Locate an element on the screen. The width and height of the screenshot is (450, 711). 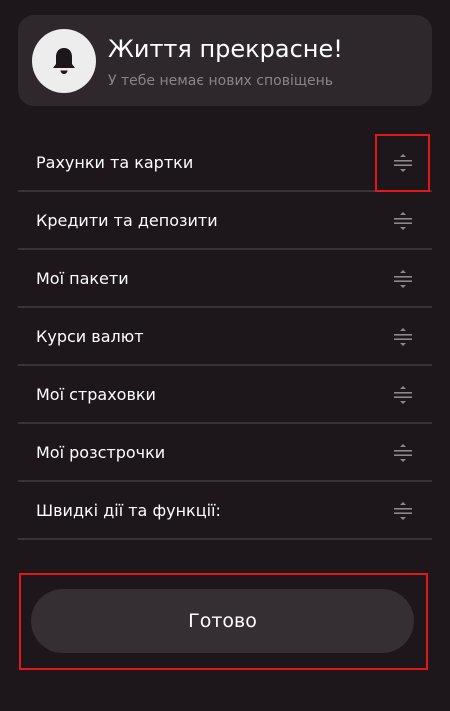
list-item-label: Мої страховки is located at coordinates (96, 394).